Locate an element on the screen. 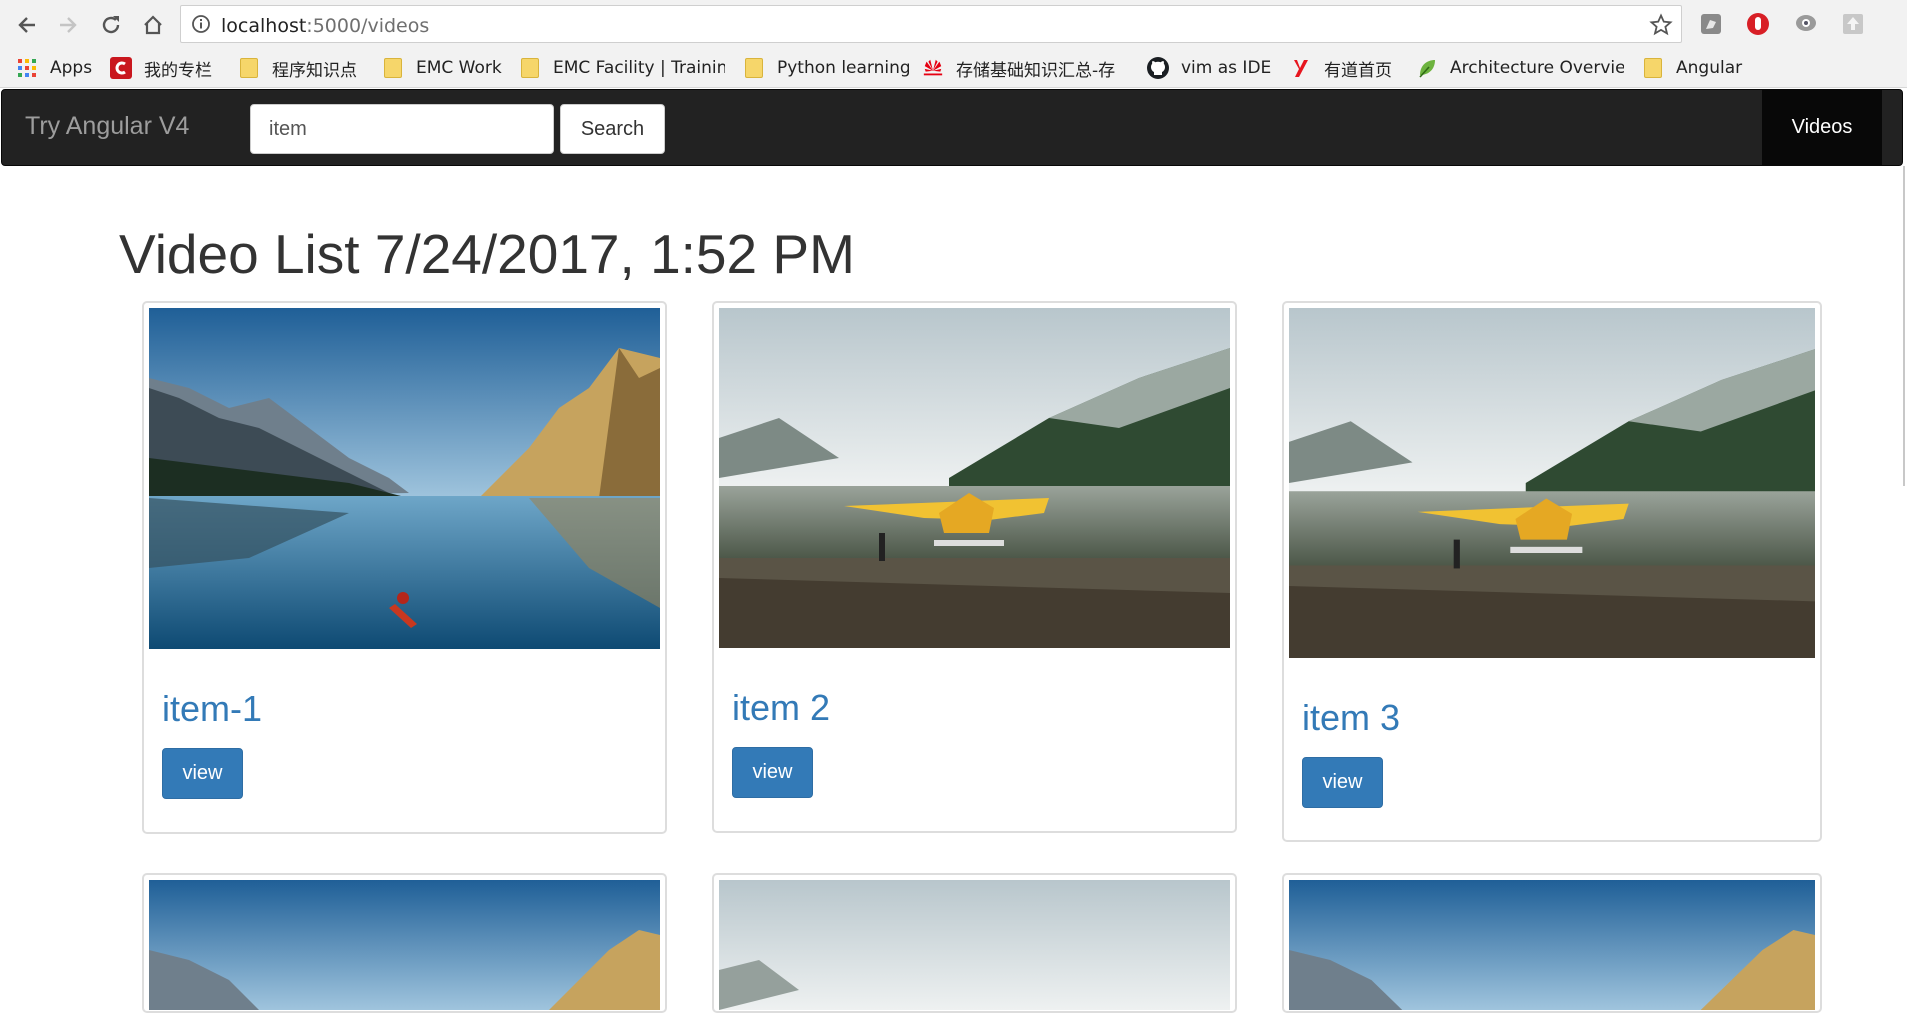 The width and height of the screenshot is (1907, 1013). browser-toolbar: localhost:5000/videos is located at coordinates (953, 24).